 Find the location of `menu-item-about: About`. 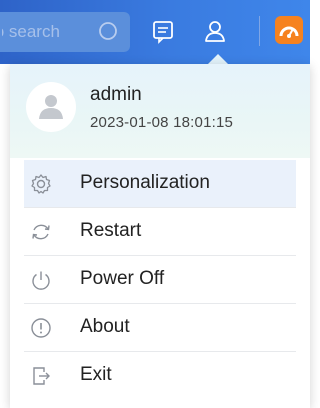

menu-item-about: About is located at coordinates (160, 328).